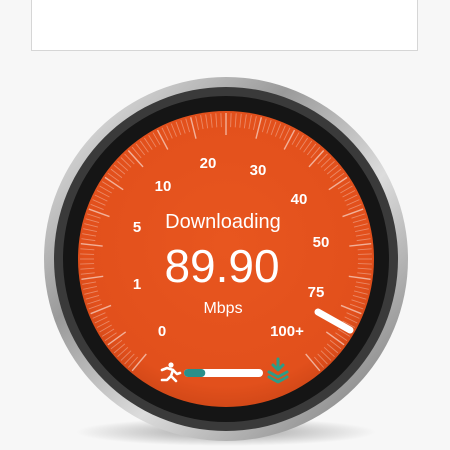 Image resolution: width=450 pixels, height=450 pixels. I want to click on scale-label-100-plus: 100+, so click(287, 331).